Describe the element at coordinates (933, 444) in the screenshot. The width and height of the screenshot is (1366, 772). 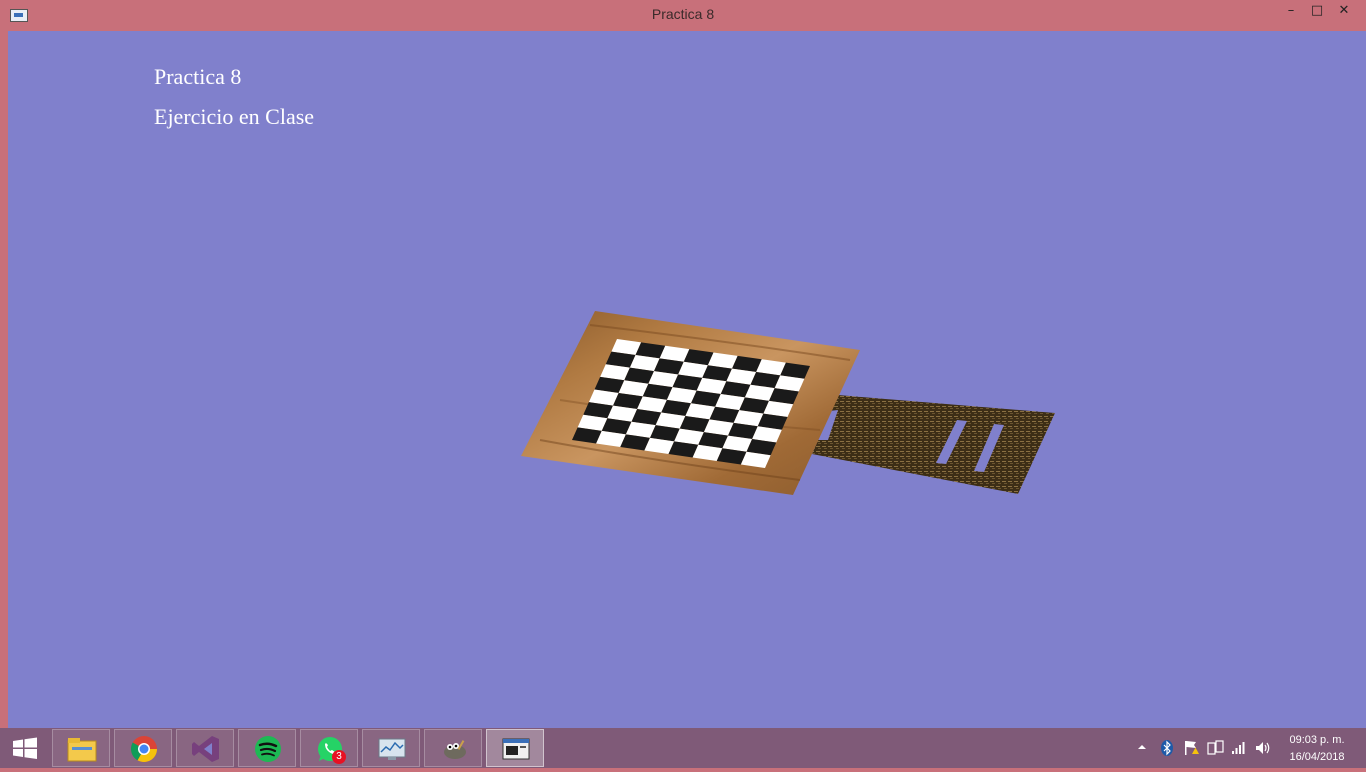
I see `paddle-handle` at that location.